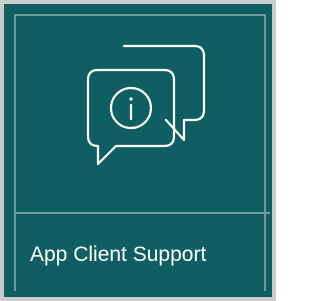  Describe the element at coordinates (142, 213) in the screenshot. I see `tile-divider` at that location.